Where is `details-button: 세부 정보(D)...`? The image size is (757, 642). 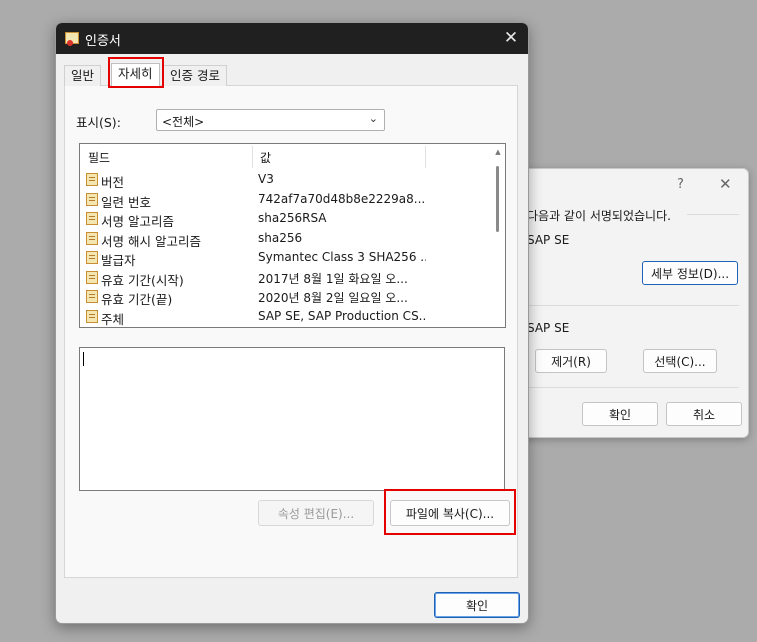 details-button: 세부 정보(D)... is located at coordinates (690, 273).